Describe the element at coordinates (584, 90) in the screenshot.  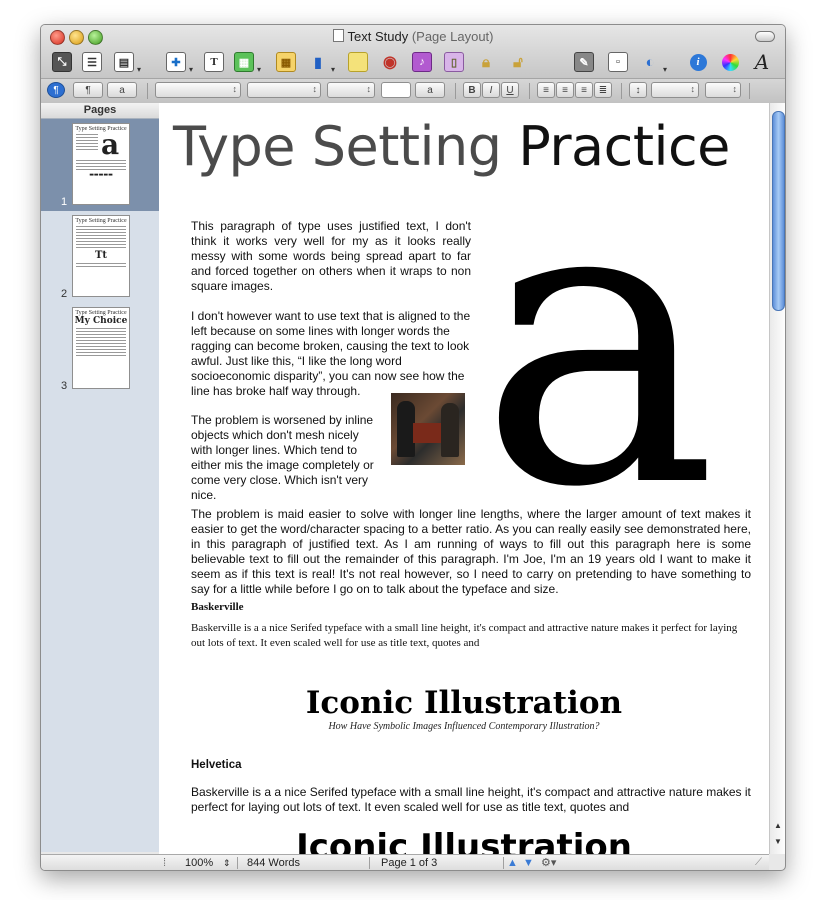
I see `align-right-icon: ≡` at that location.